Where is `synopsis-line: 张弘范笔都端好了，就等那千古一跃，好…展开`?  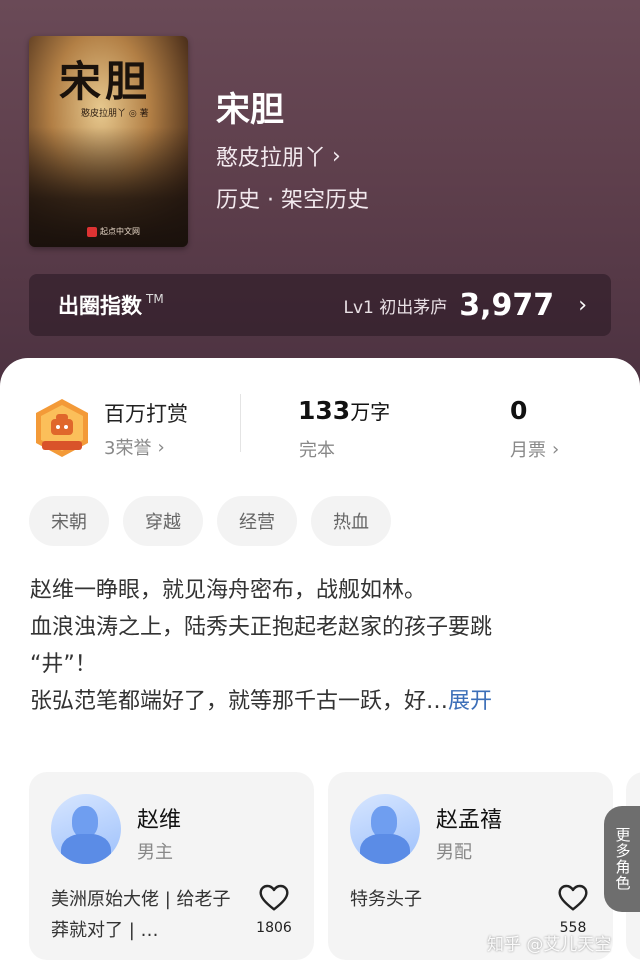 synopsis-line: 张弘范笔都端好了，就等那千古一跃，好…展开 is located at coordinates (317, 701).